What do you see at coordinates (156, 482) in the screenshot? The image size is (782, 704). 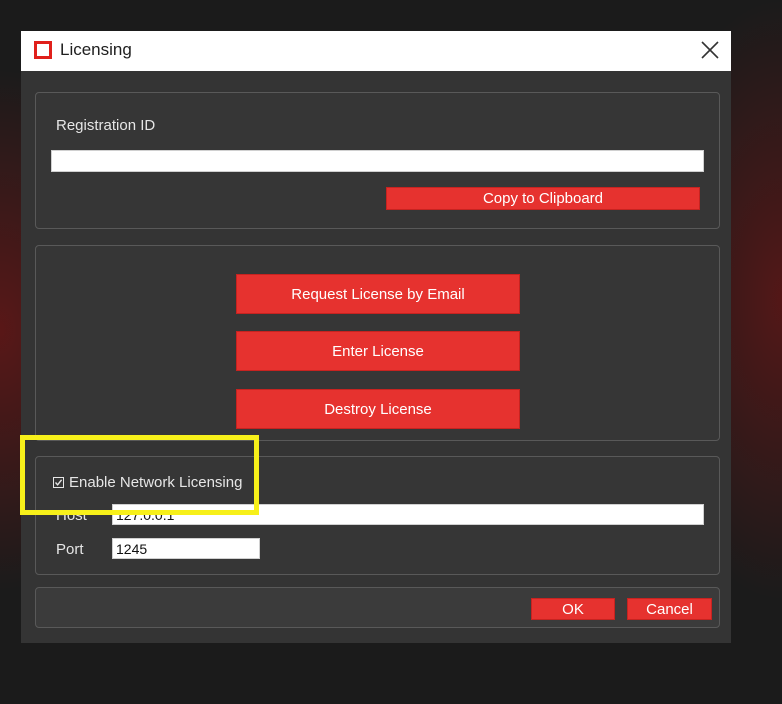 I see `enable-network-licensing-label: Enable Network Licensing` at bounding box center [156, 482].